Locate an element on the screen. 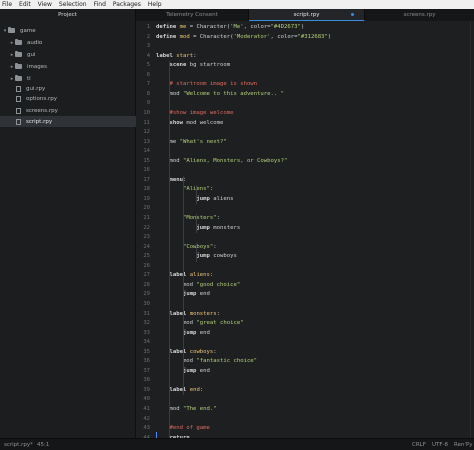  line-number: 11 is located at coordinates (146, 122).